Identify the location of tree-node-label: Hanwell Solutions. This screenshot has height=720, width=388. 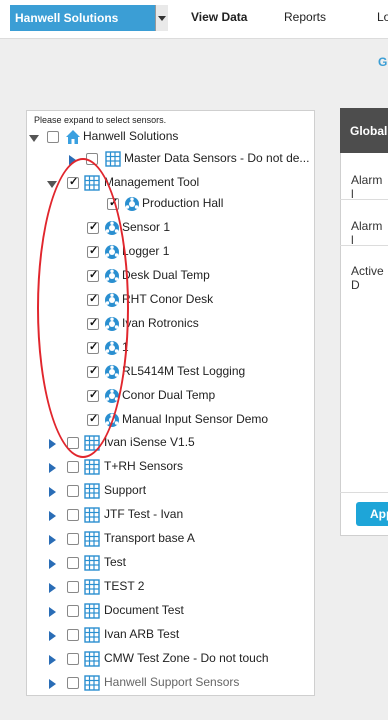
(131, 136).